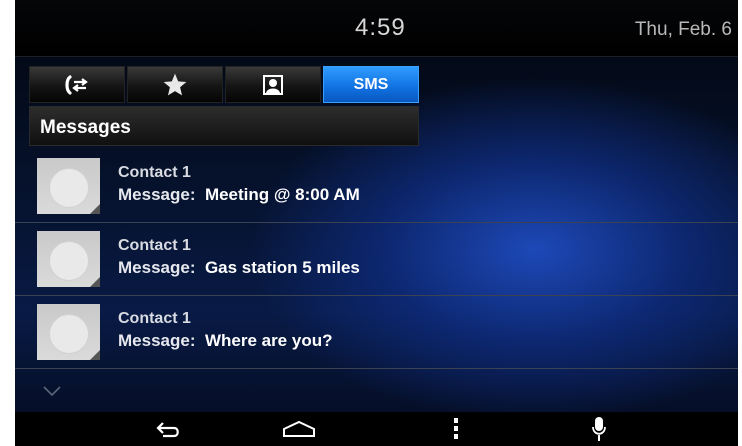 The height and width of the screenshot is (446, 742). I want to click on tab-sms: SMS, so click(371, 84).